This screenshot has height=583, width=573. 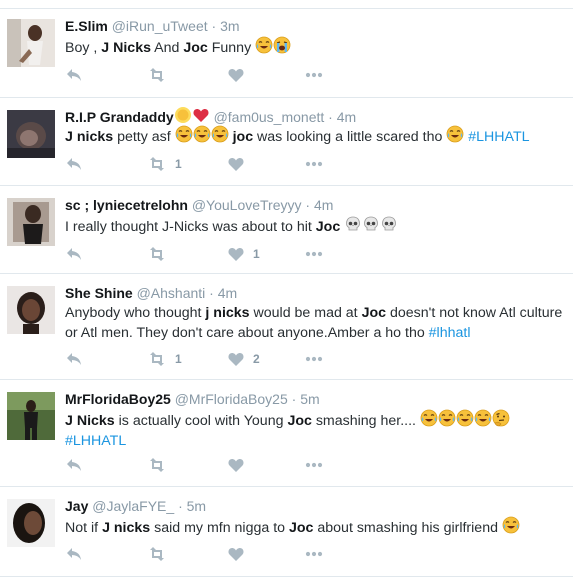 What do you see at coordinates (201, 115) in the screenshot?
I see `red-heart-emoji-icon` at bounding box center [201, 115].